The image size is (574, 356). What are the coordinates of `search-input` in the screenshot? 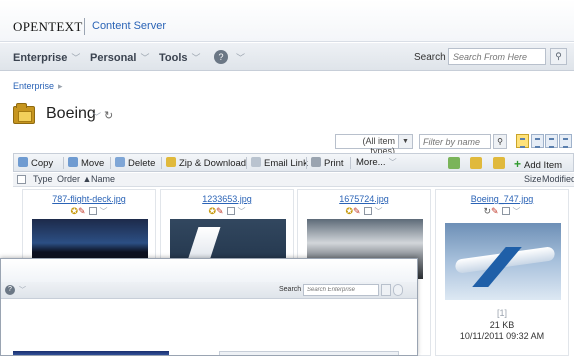 It's located at (497, 56).